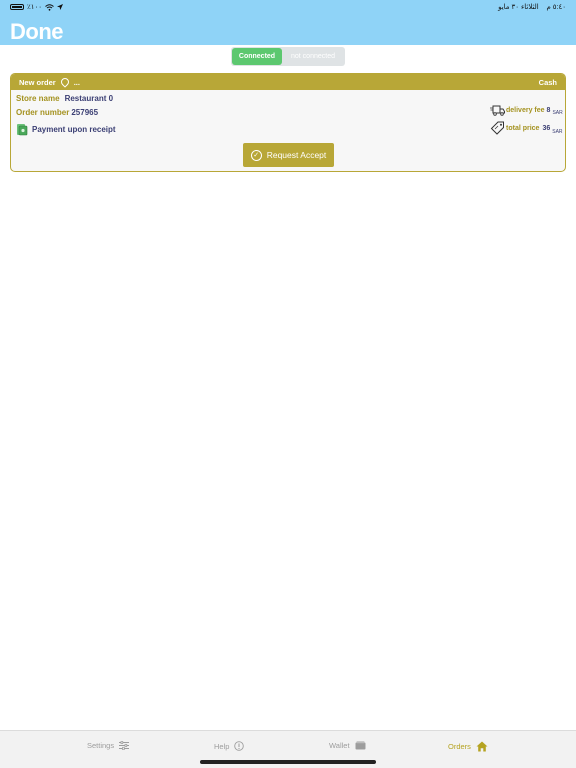  I want to click on delivery-fee-label: delivery fee, so click(525, 110).